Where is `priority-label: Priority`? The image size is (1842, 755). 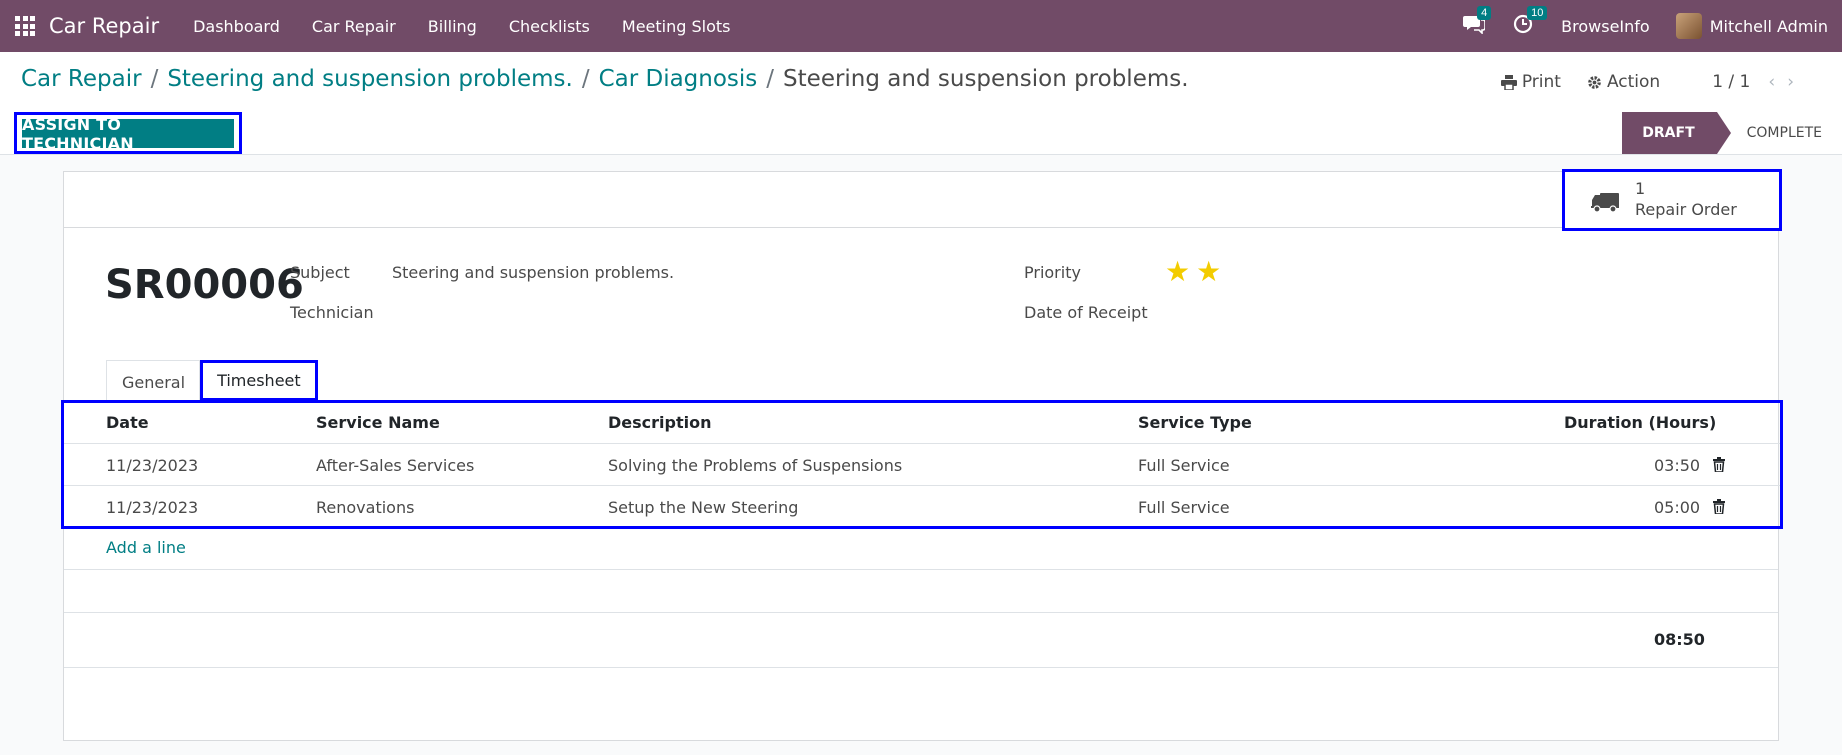
priority-label: Priority is located at coordinates (1052, 272).